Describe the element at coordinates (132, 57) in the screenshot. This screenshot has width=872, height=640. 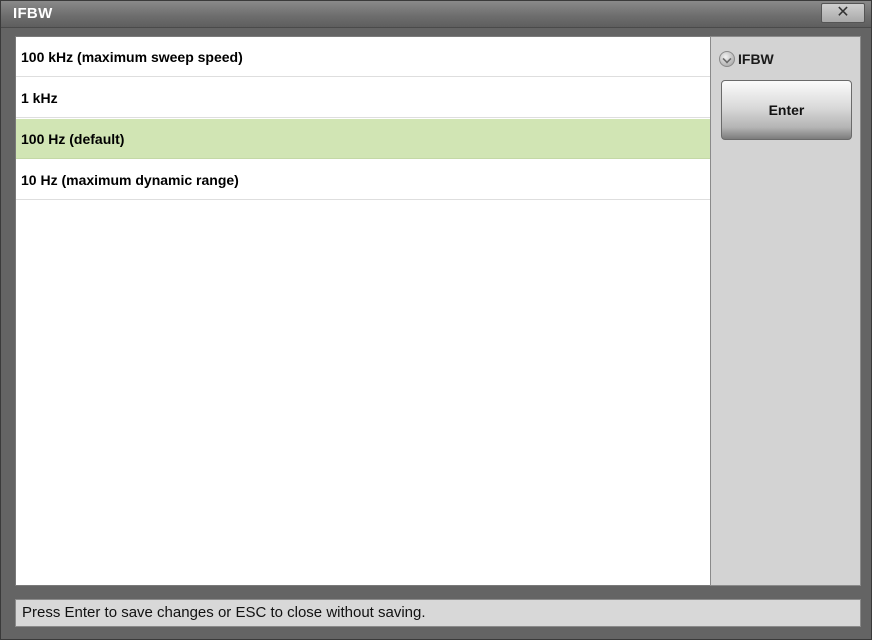
I see `list-item-label: 100 kHz (maximum sweep speed)` at that location.